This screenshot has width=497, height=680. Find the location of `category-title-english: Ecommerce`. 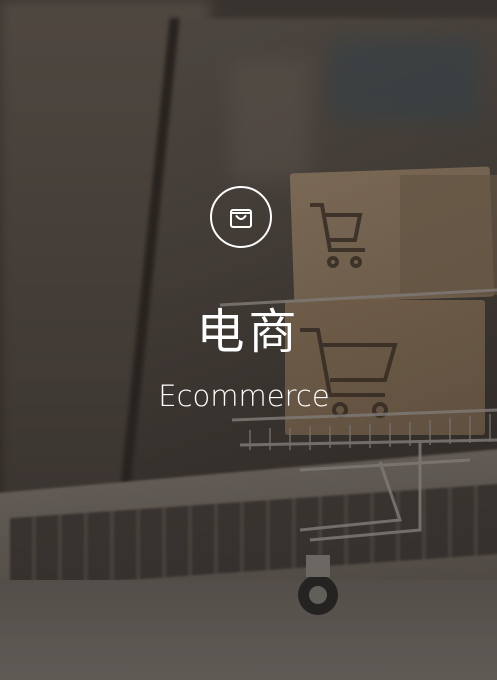

category-title-english: Ecommerce is located at coordinates (244, 396).